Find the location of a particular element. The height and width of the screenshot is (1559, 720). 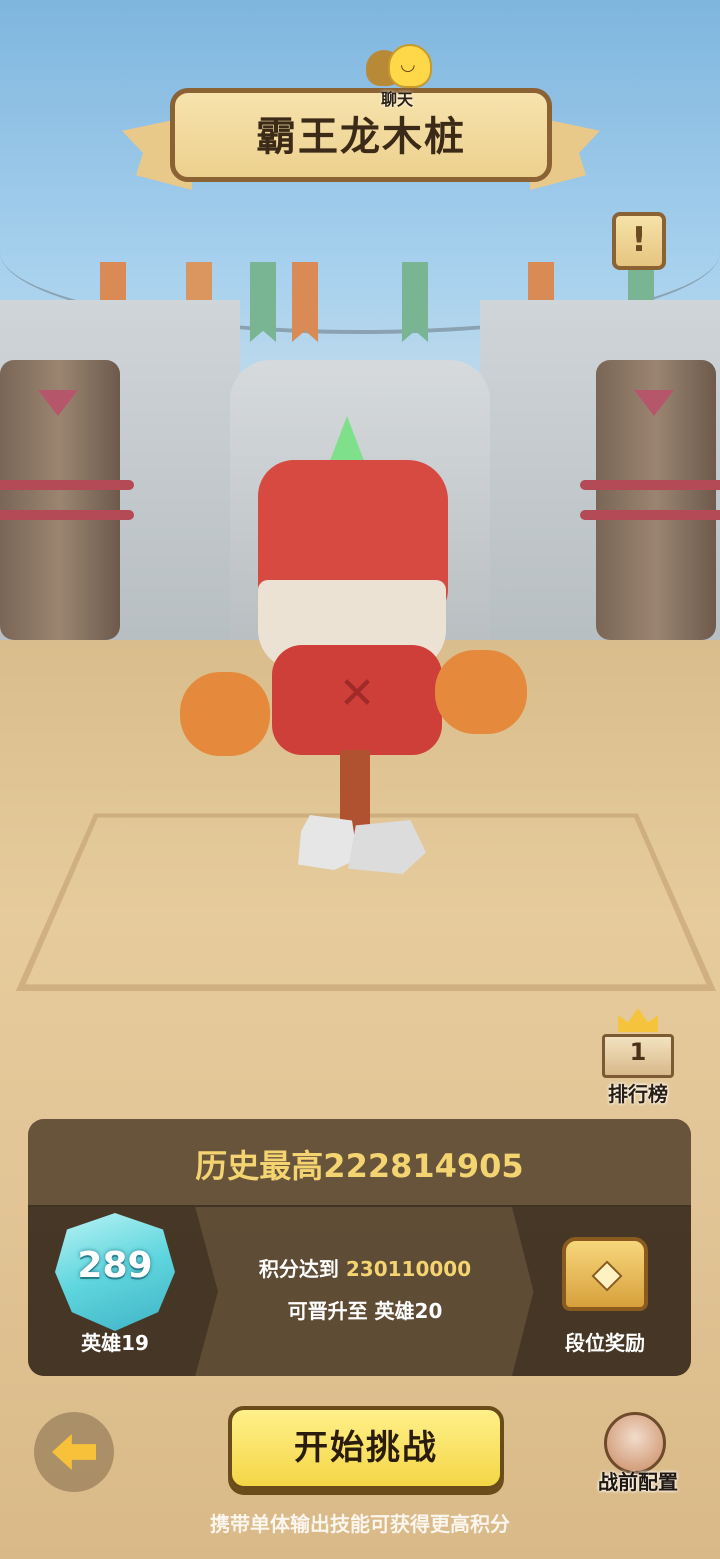

trex-training-dummy: ✕ is located at coordinates (355, 645).